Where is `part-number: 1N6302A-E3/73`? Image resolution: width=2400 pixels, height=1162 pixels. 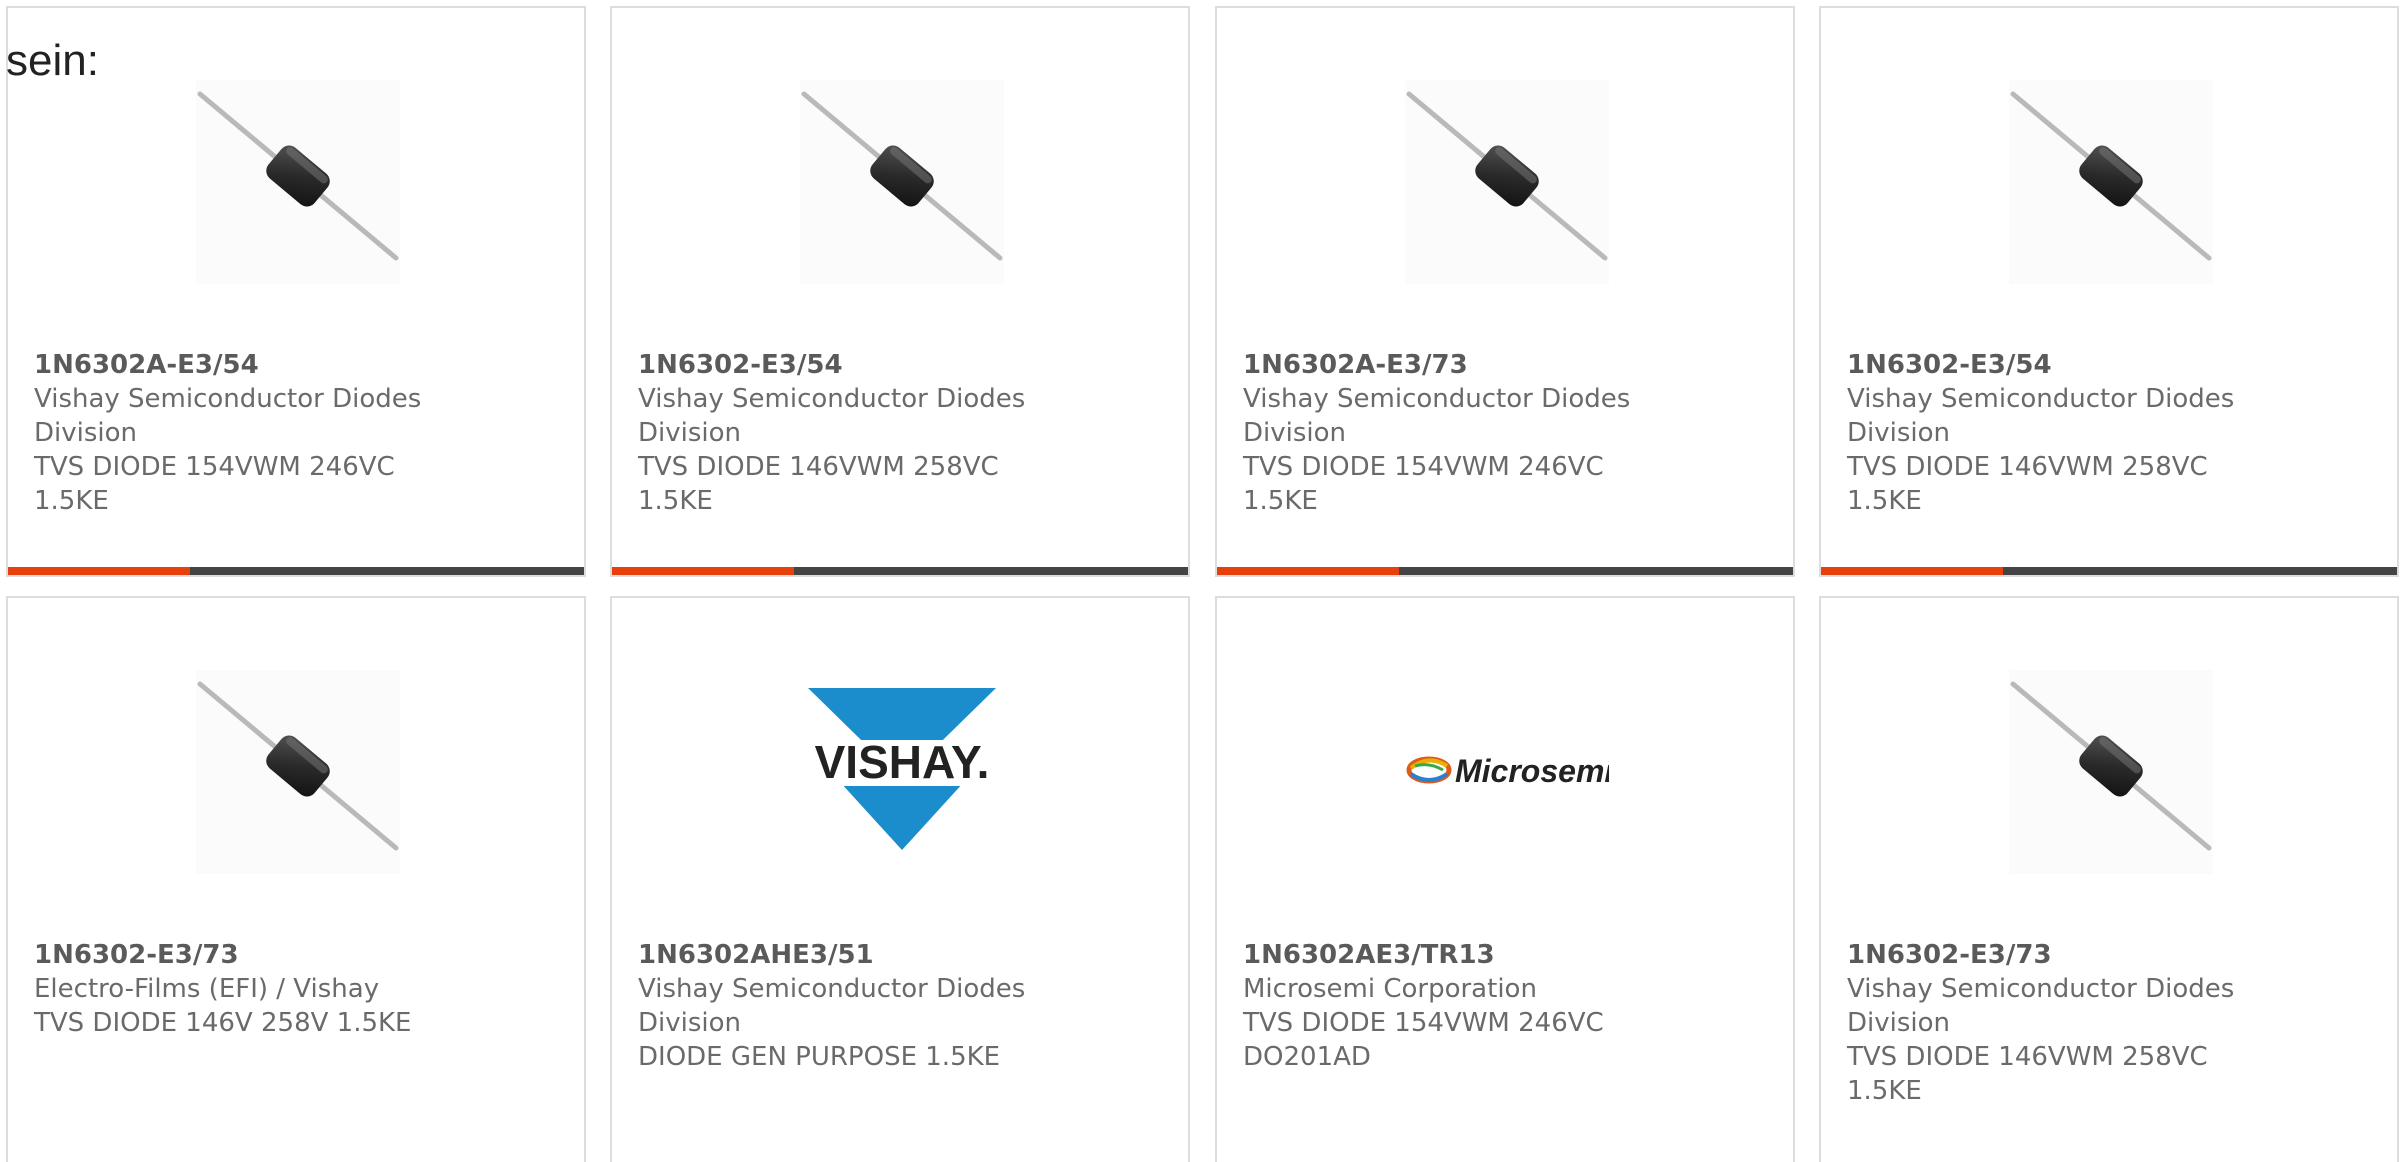 part-number: 1N6302A-E3/73 is located at coordinates (1443, 365).